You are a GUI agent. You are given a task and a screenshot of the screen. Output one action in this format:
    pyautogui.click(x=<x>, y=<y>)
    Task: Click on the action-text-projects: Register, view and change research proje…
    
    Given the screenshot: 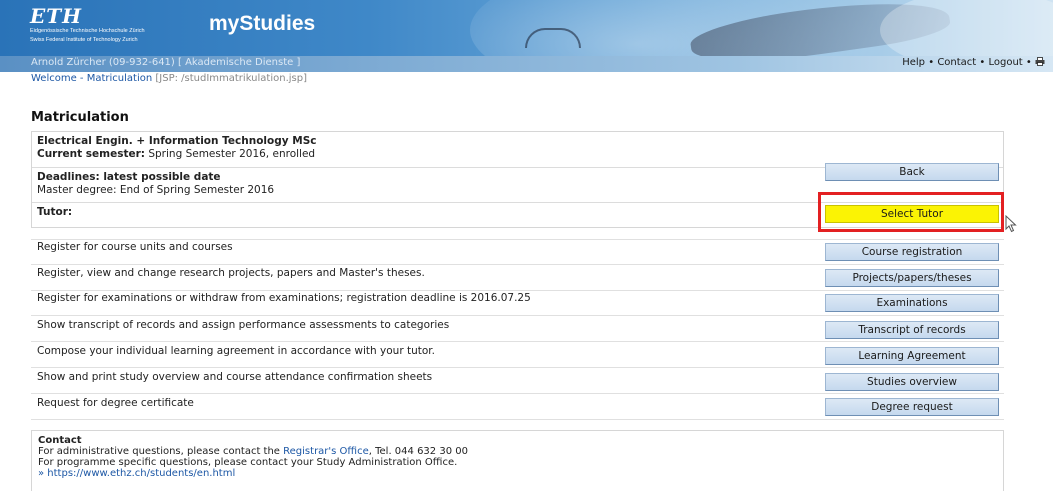 What is the action you would take?
    pyautogui.click(x=231, y=273)
    